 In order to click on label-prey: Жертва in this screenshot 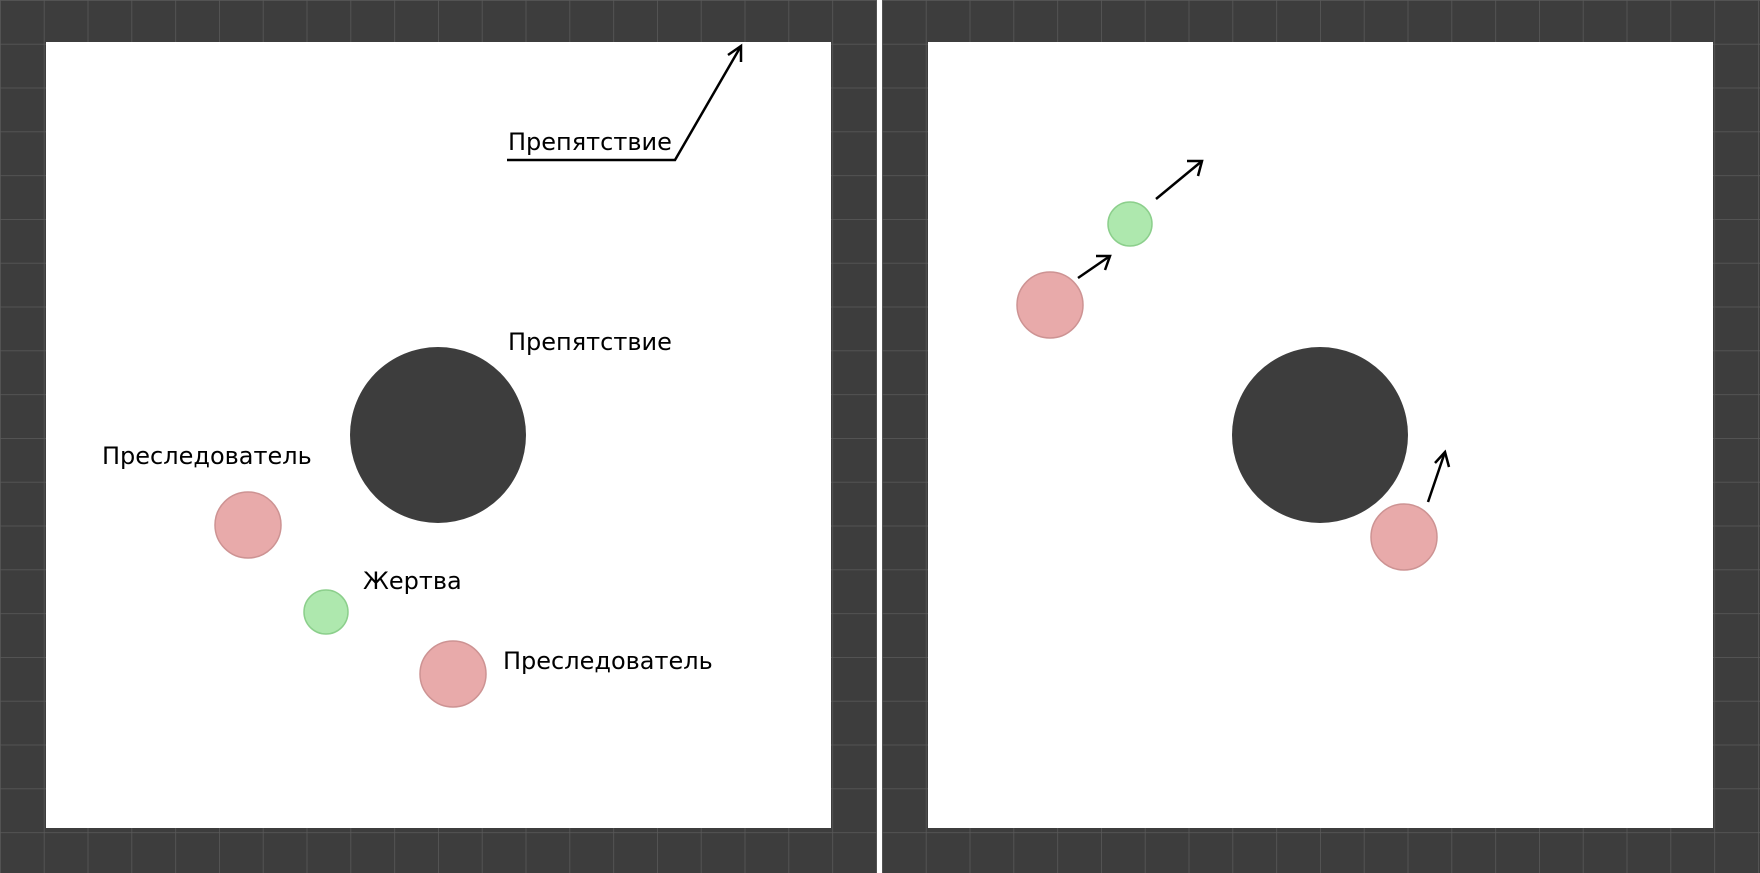, I will do `click(412, 581)`.